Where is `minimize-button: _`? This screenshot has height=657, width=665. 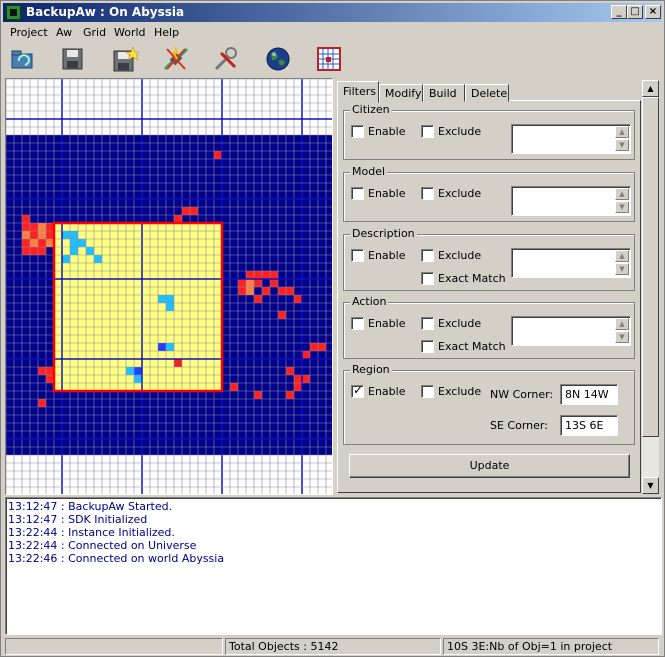
minimize-button: _ is located at coordinates (619, 12).